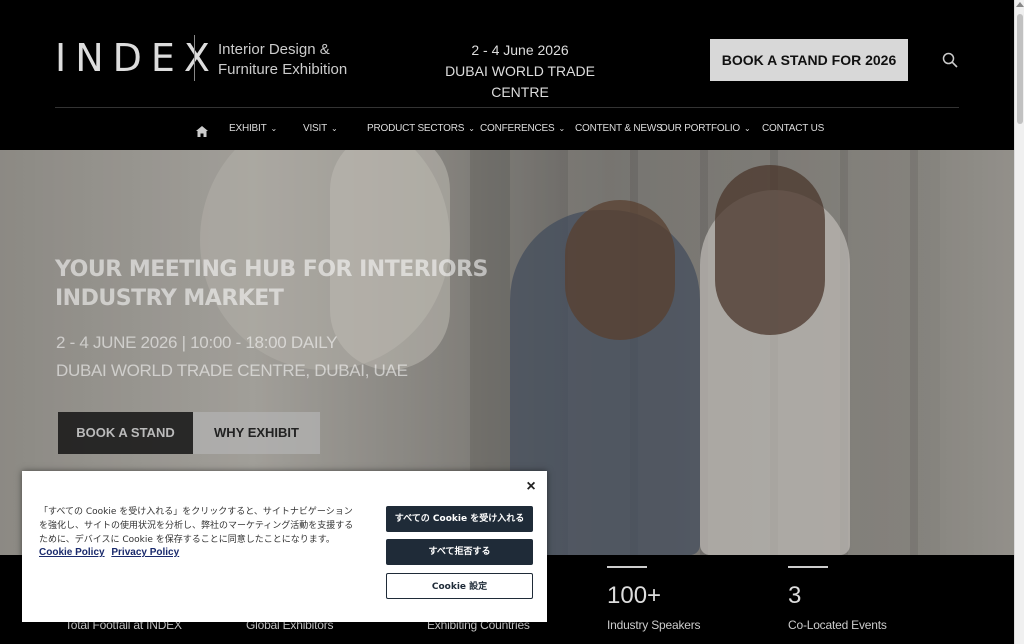  Describe the element at coordinates (654, 625) in the screenshot. I see `stat-label: Industry Speakers` at that location.